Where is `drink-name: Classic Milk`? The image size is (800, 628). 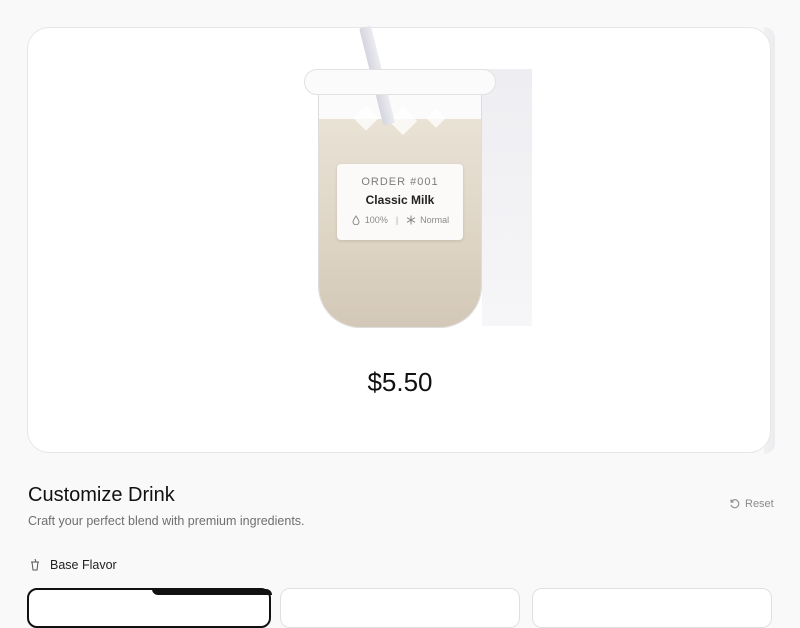 drink-name: Classic Milk is located at coordinates (400, 200).